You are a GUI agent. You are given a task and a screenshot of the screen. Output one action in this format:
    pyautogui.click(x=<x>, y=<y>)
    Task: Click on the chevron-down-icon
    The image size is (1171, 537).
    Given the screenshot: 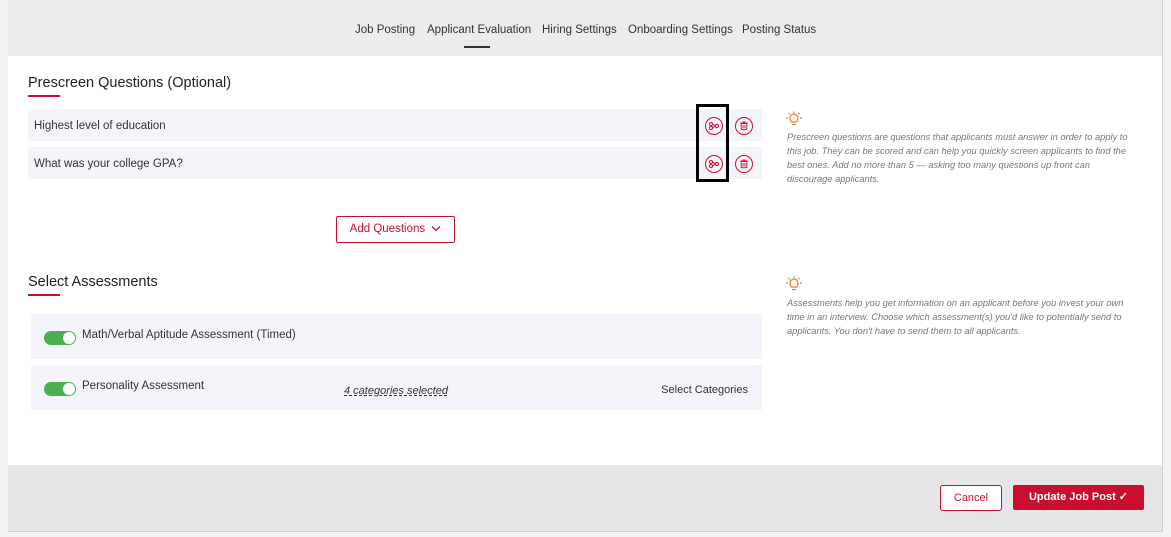 What is the action you would take?
    pyautogui.click(x=436, y=229)
    